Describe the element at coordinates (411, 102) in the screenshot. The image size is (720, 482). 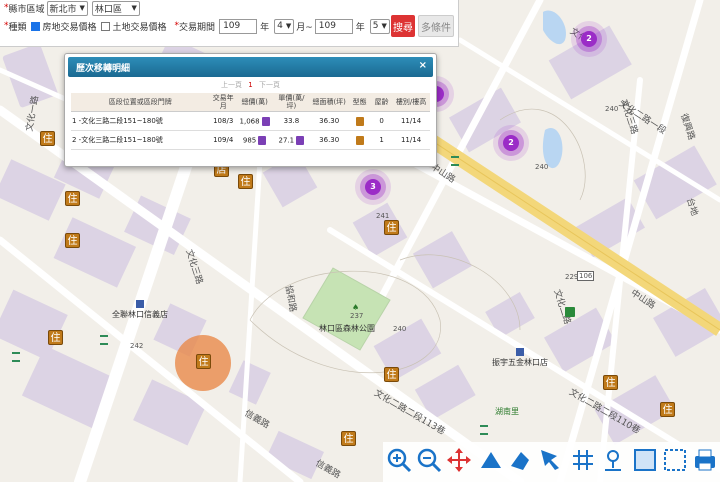
I see `col-header: 樓別/樓高` at that location.